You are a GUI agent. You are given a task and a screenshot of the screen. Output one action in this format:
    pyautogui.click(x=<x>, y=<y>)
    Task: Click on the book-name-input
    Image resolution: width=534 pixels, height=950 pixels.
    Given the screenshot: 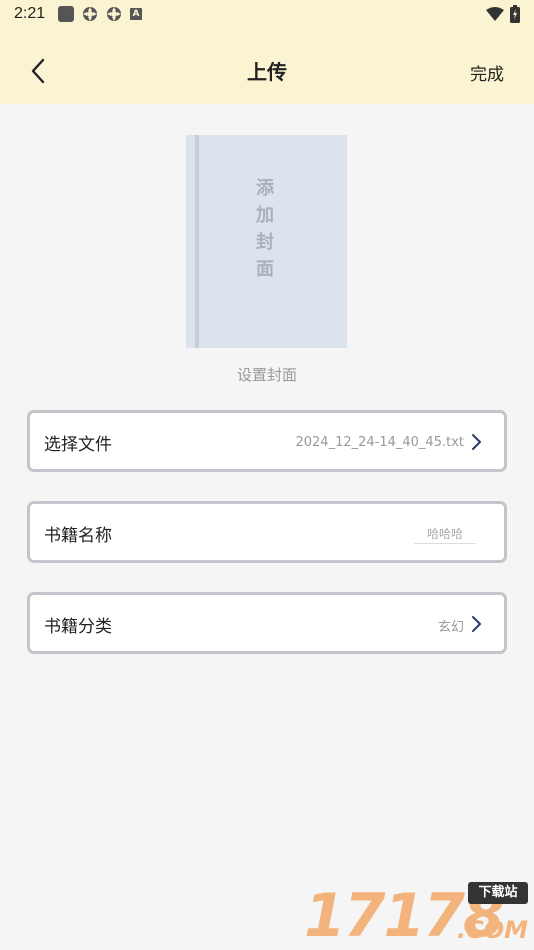 What is the action you would take?
    pyautogui.click(x=445, y=534)
    